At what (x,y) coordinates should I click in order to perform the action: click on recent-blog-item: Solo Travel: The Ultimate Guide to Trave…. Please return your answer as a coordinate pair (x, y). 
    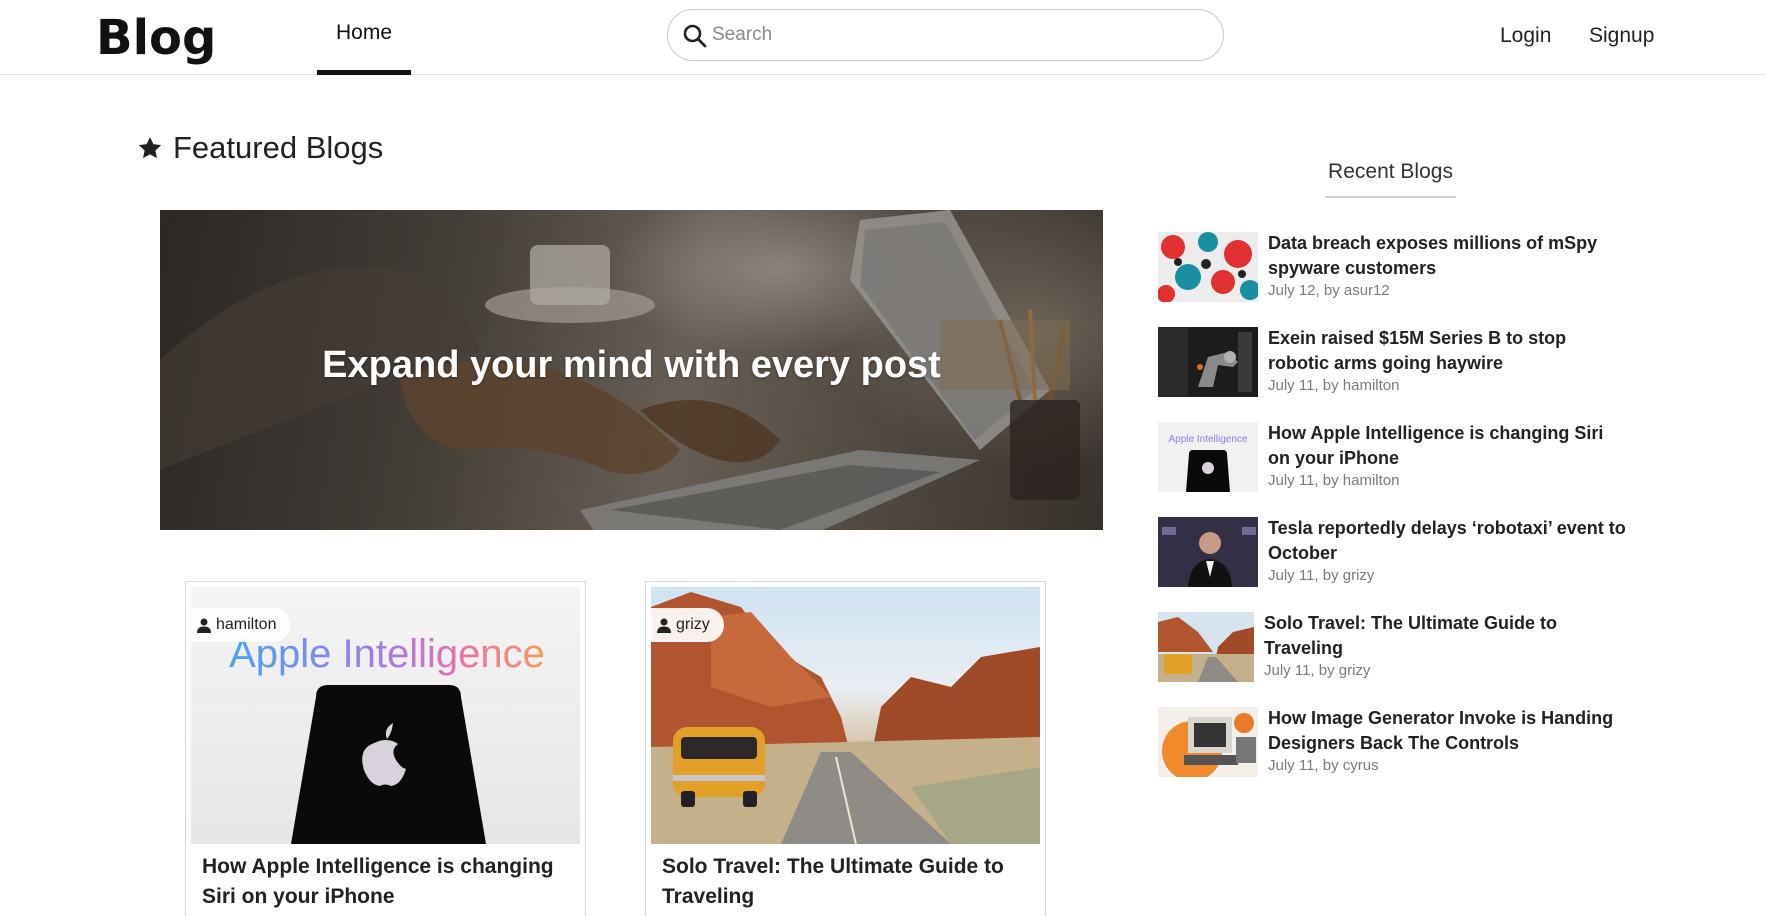
    Looking at the image, I should click on (1392, 647).